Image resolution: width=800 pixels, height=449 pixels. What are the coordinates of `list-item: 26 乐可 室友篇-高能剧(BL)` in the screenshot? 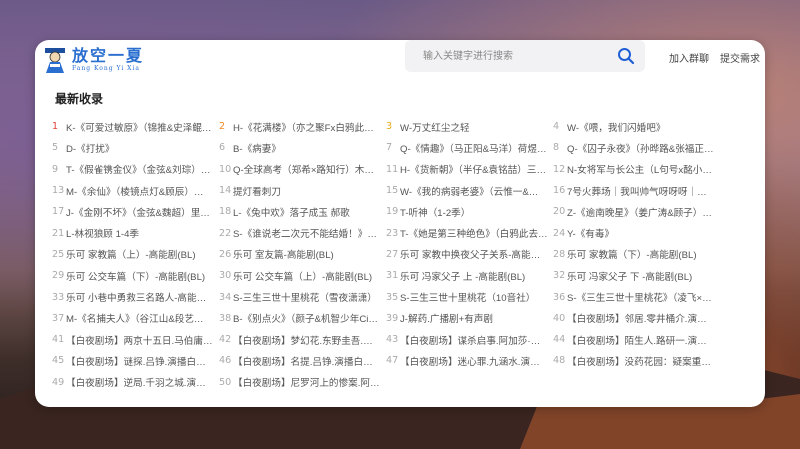 It's located at (302, 254).